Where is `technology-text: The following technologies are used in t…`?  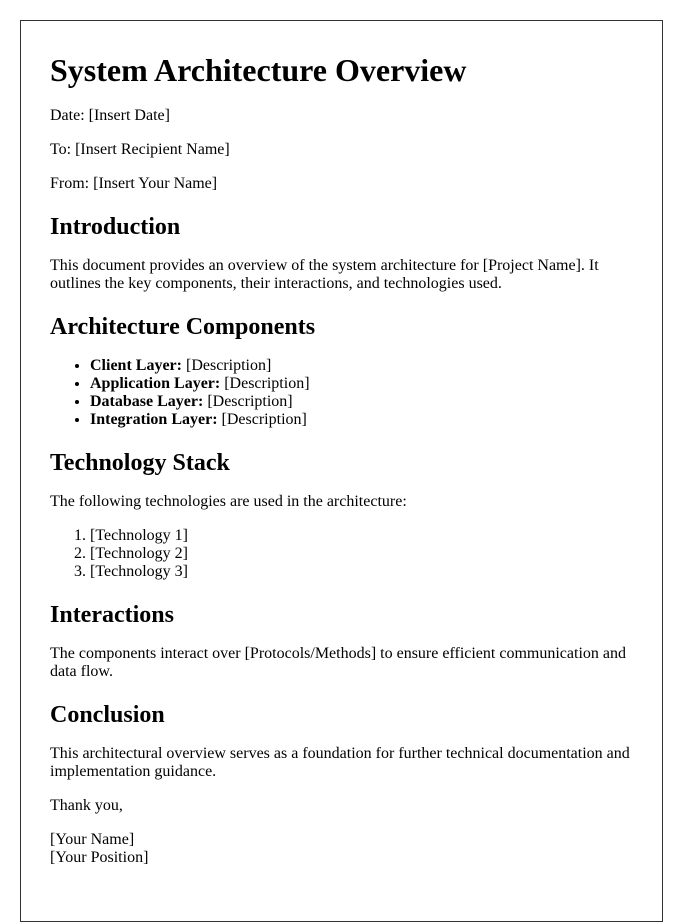
technology-text: The following technologies are used in t… is located at coordinates (228, 501).